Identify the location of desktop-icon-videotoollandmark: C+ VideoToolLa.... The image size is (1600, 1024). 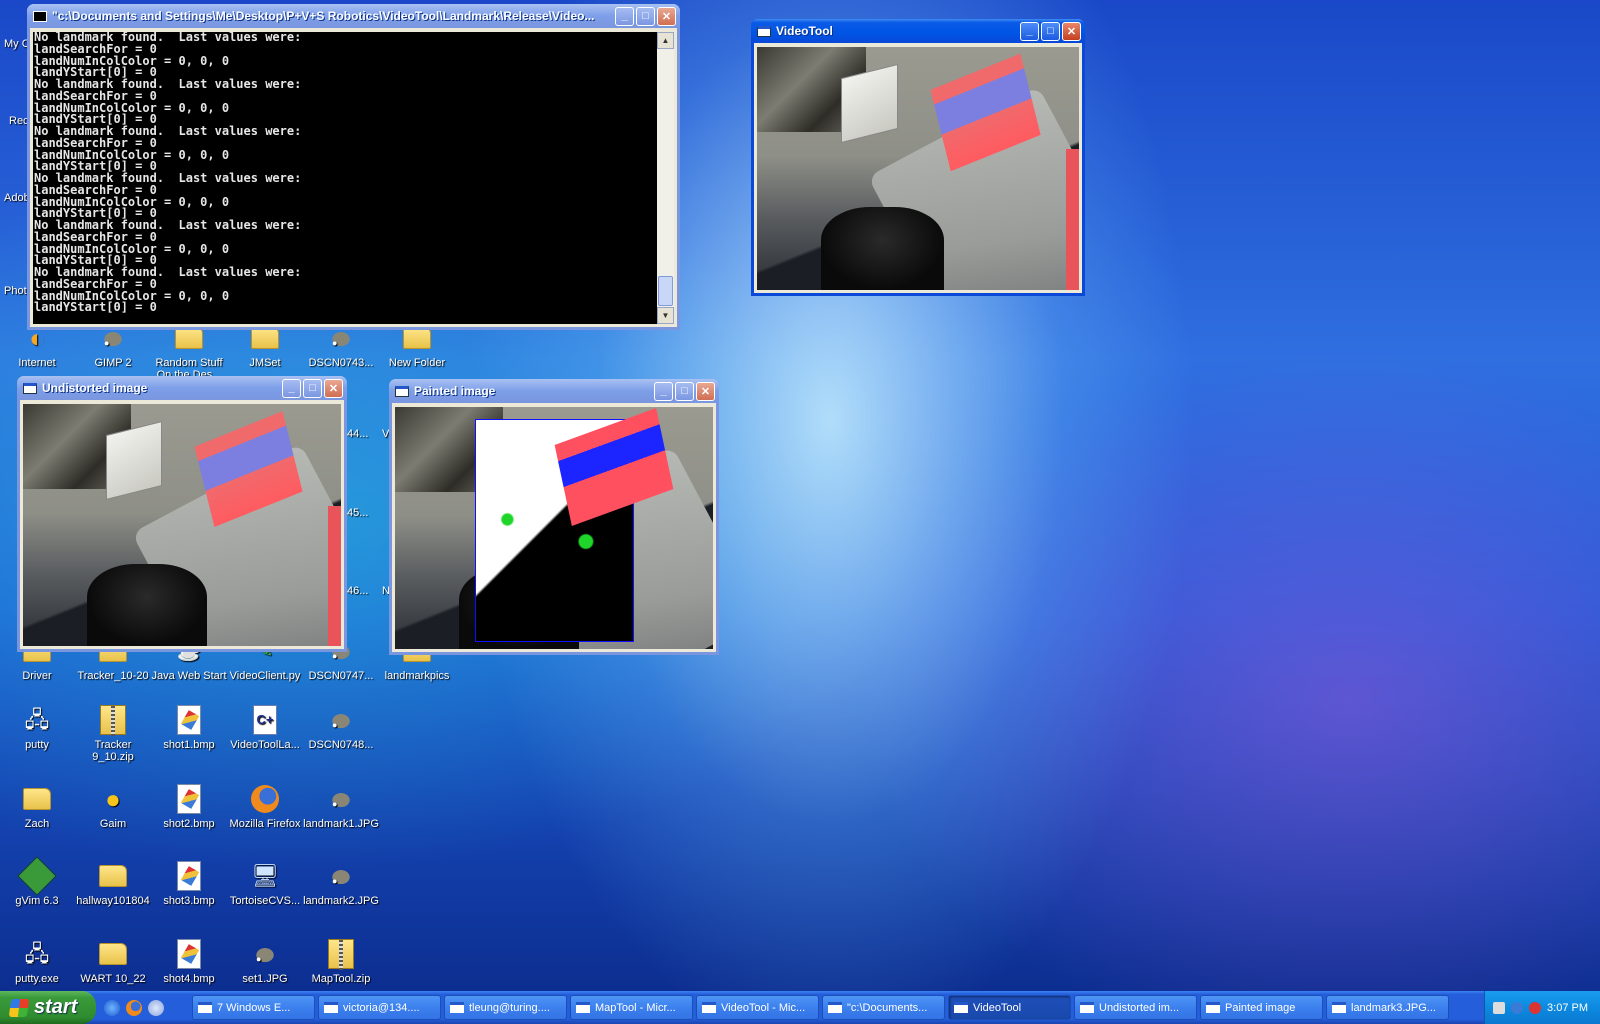
(265, 727).